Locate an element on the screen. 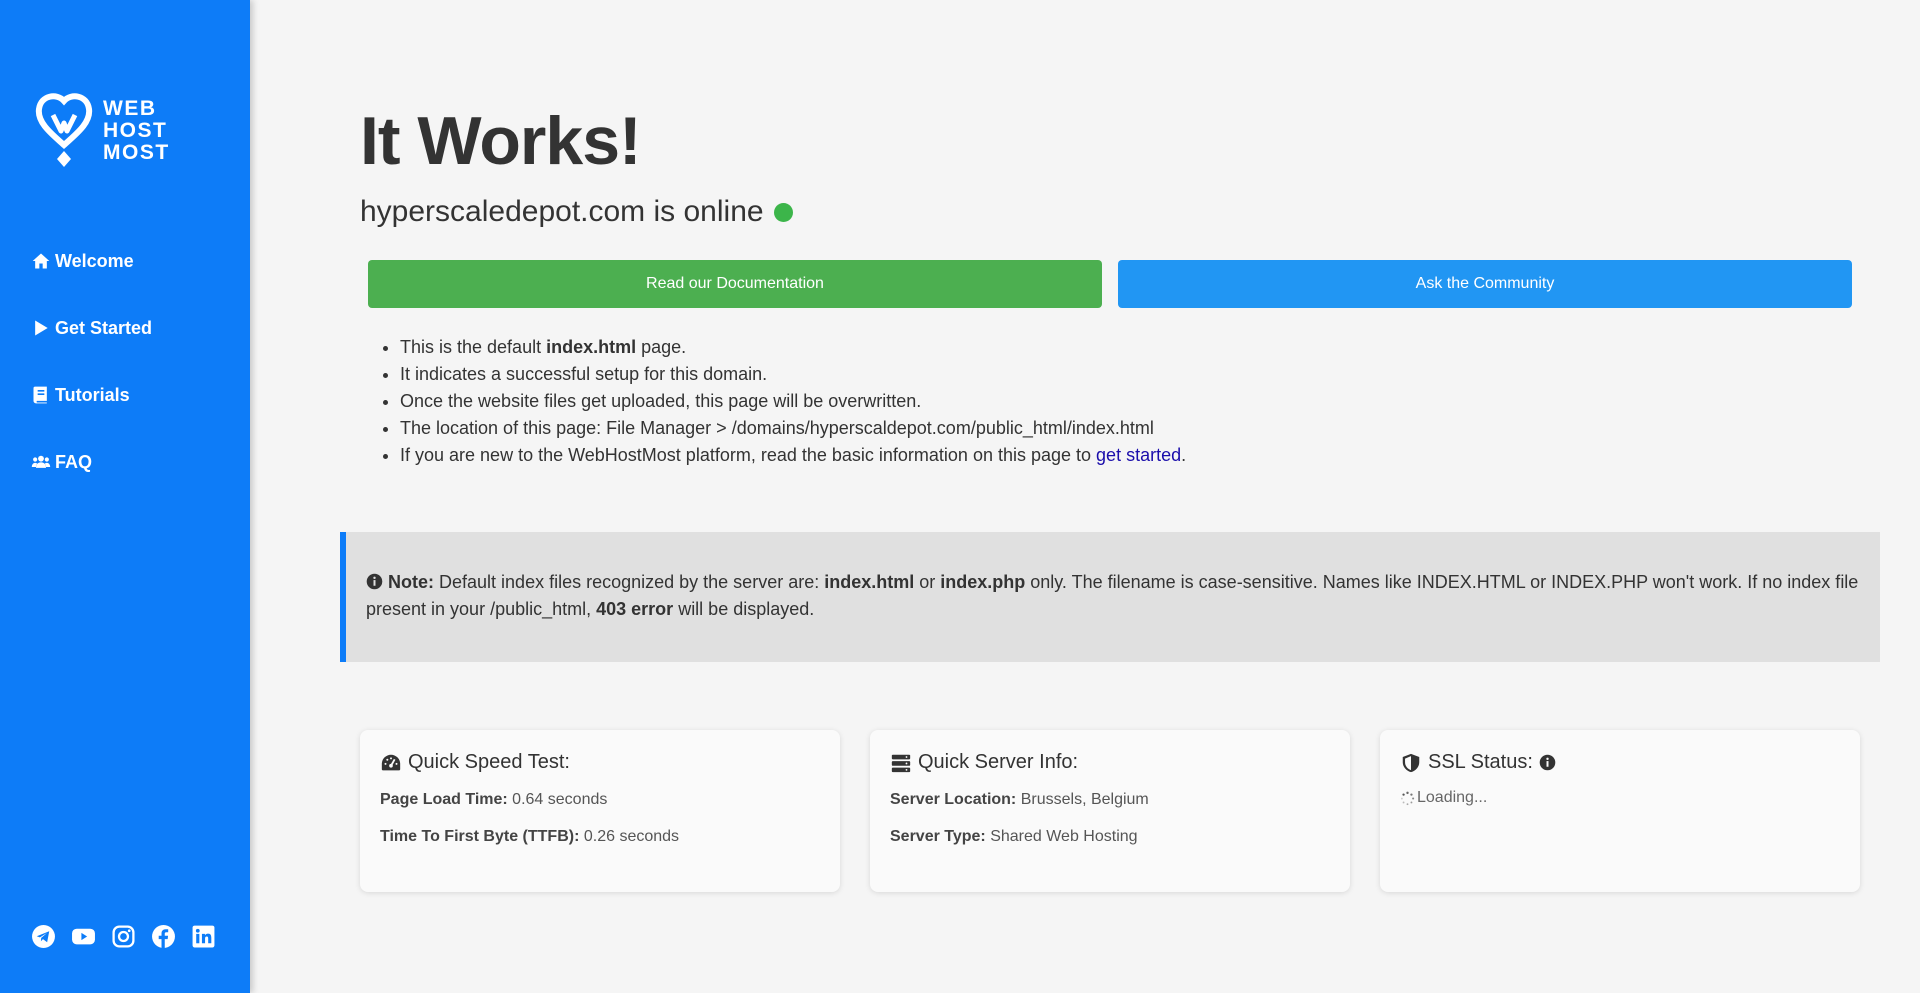 This screenshot has width=1920, height=993. sidebar-item-tutorials: Tutorials is located at coordinates (91, 395).